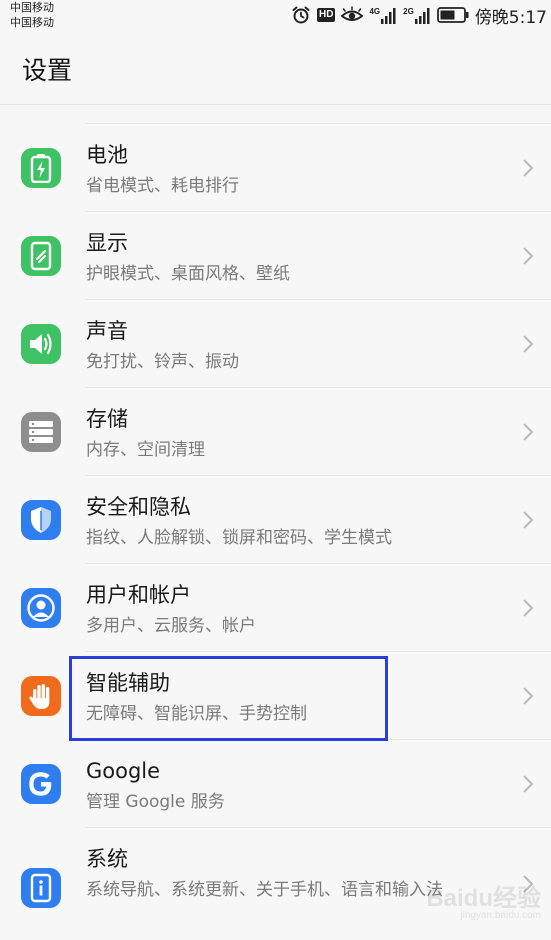 This screenshot has height=940, width=551. Describe the element at coordinates (275, 608) in the screenshot. I see `settings-item-users-accounts: 用户和帐户 多用户、云服务、帐户` at that location.